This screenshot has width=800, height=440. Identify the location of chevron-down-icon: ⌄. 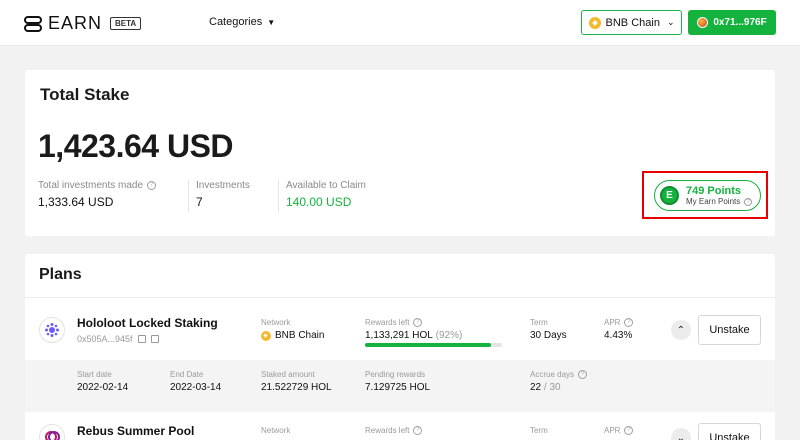
(670, 22).